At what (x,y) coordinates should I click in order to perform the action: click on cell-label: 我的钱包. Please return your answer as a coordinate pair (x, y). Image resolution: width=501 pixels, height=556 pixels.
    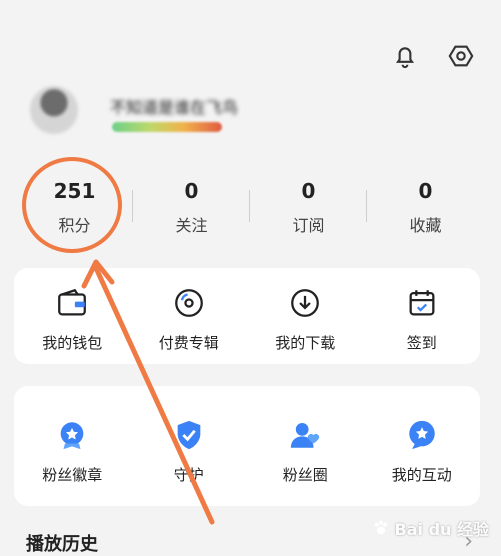
    Looking at the image, I should click on (72, 343).